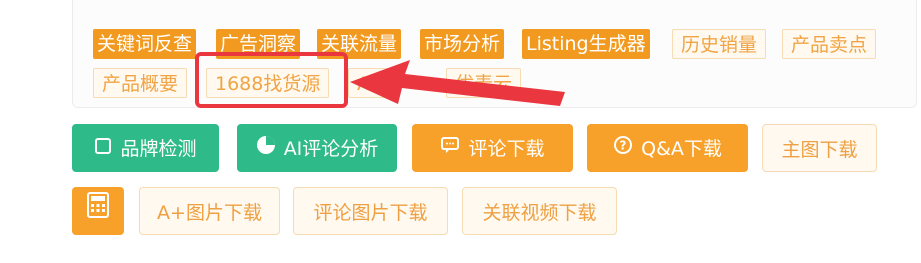  Describe the element at coordinates (829, 44) in the screenshot. I see `tag-selling-points: 产品卖点` at that location.